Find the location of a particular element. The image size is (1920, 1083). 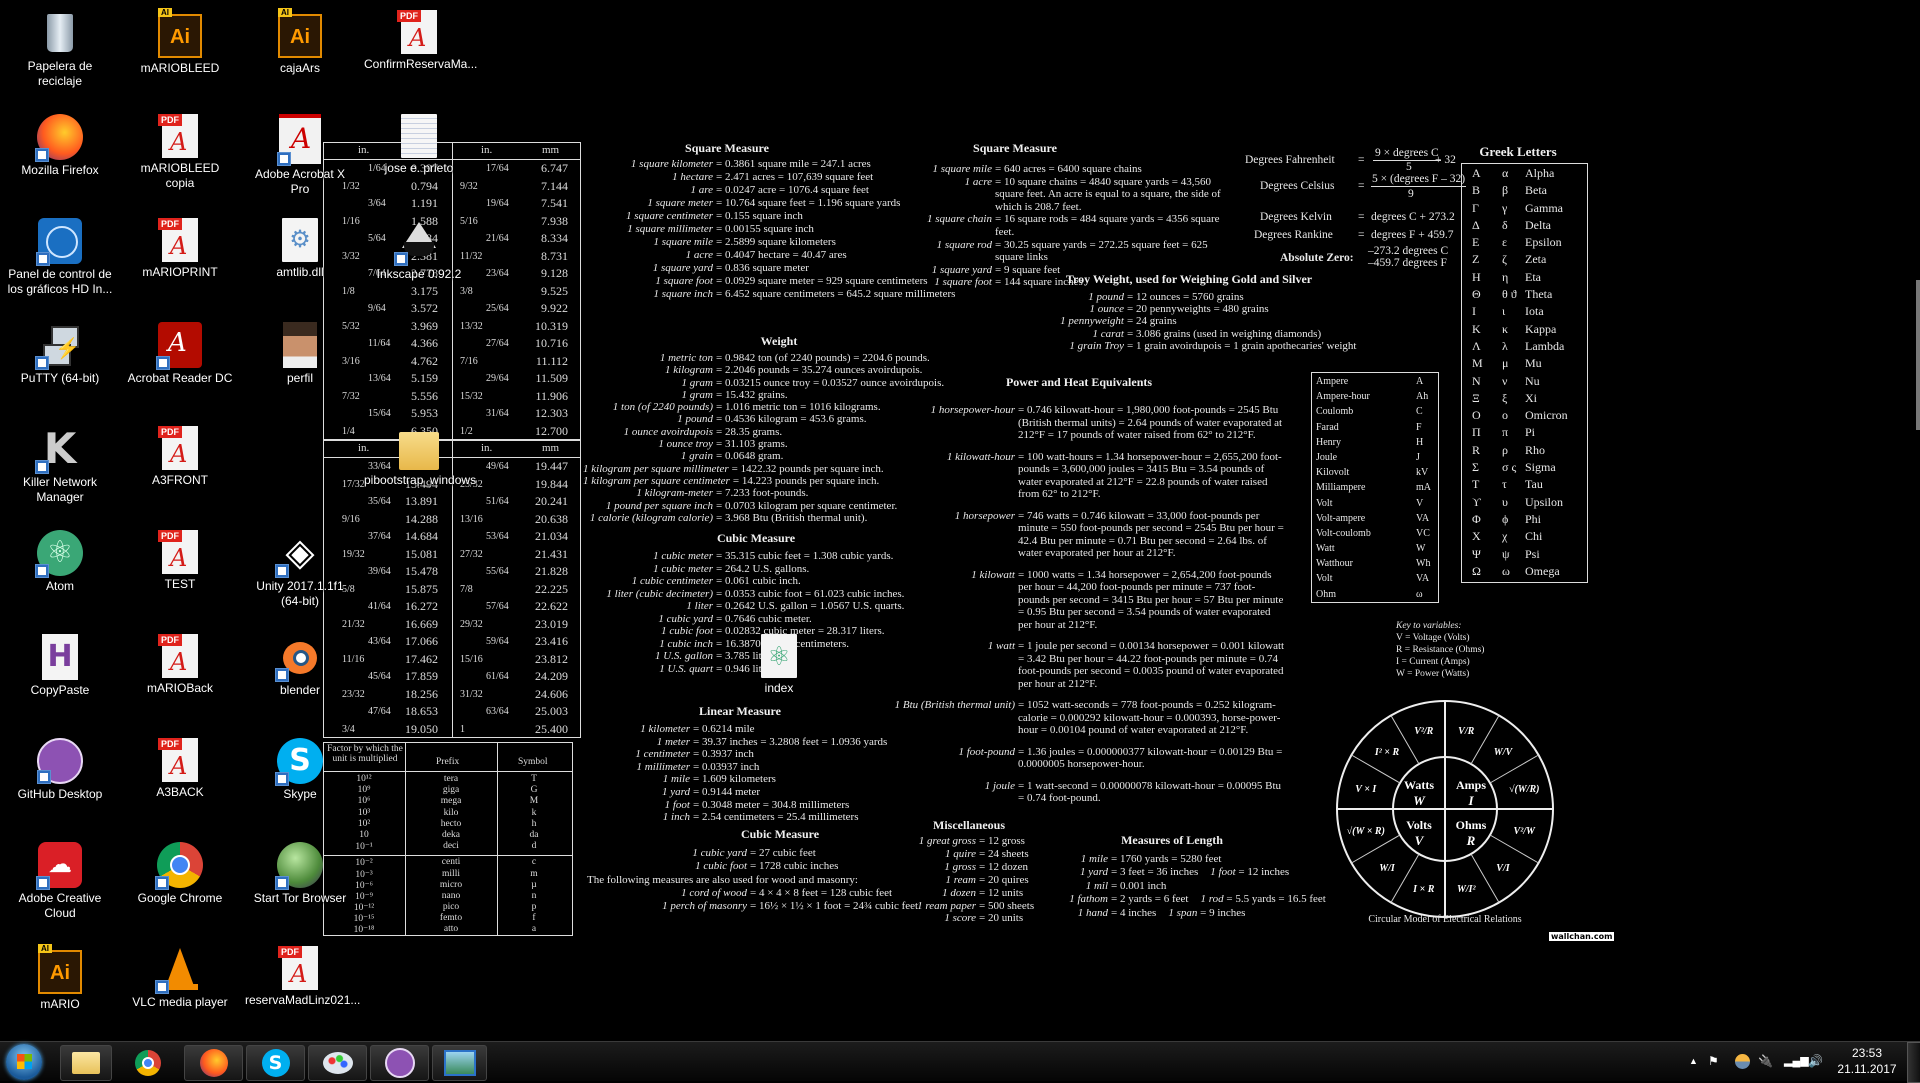

desktop-icon-jose-e-prieto: jose e. prieto is located at coordinates (419, 145).